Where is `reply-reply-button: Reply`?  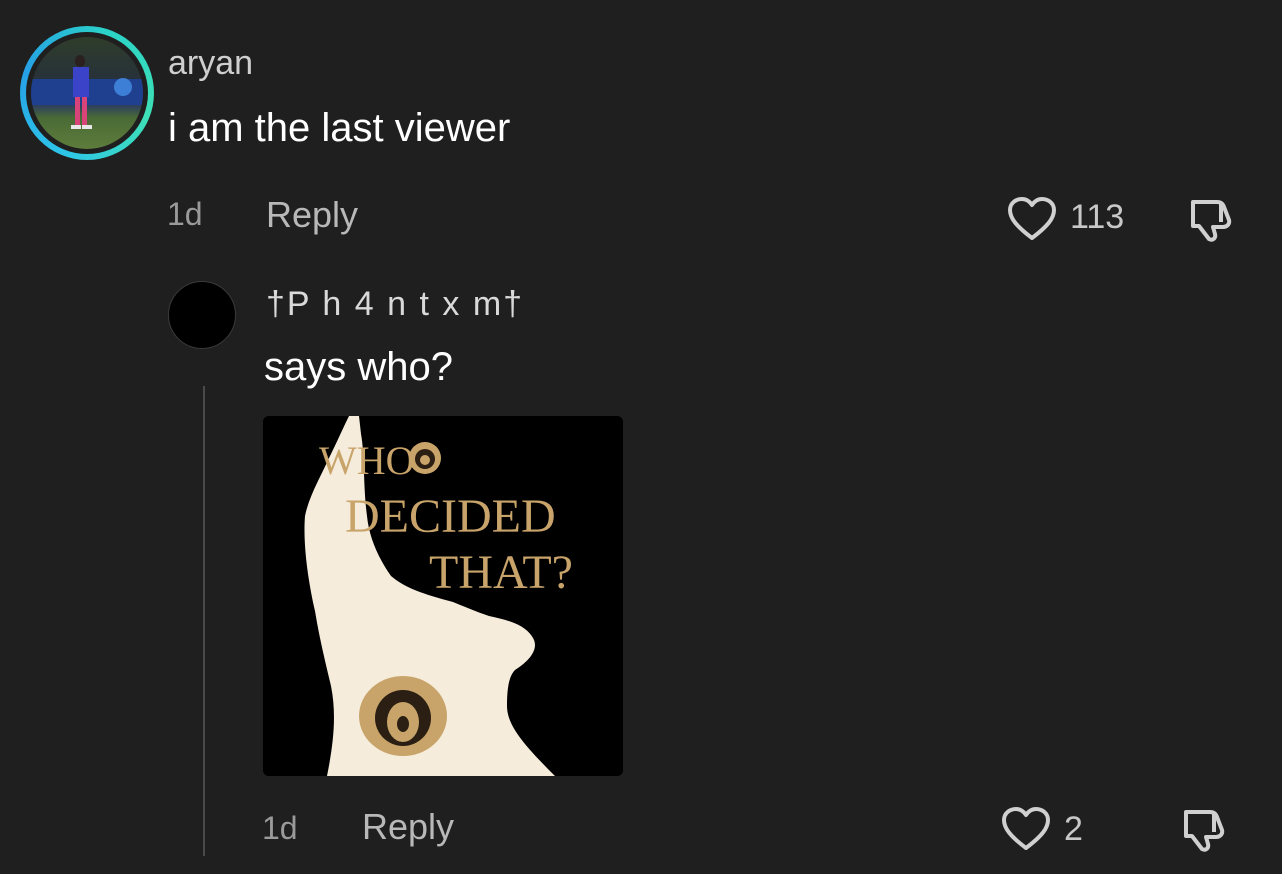
reply-reply-button: Reply is located at coordinates (408, 827).